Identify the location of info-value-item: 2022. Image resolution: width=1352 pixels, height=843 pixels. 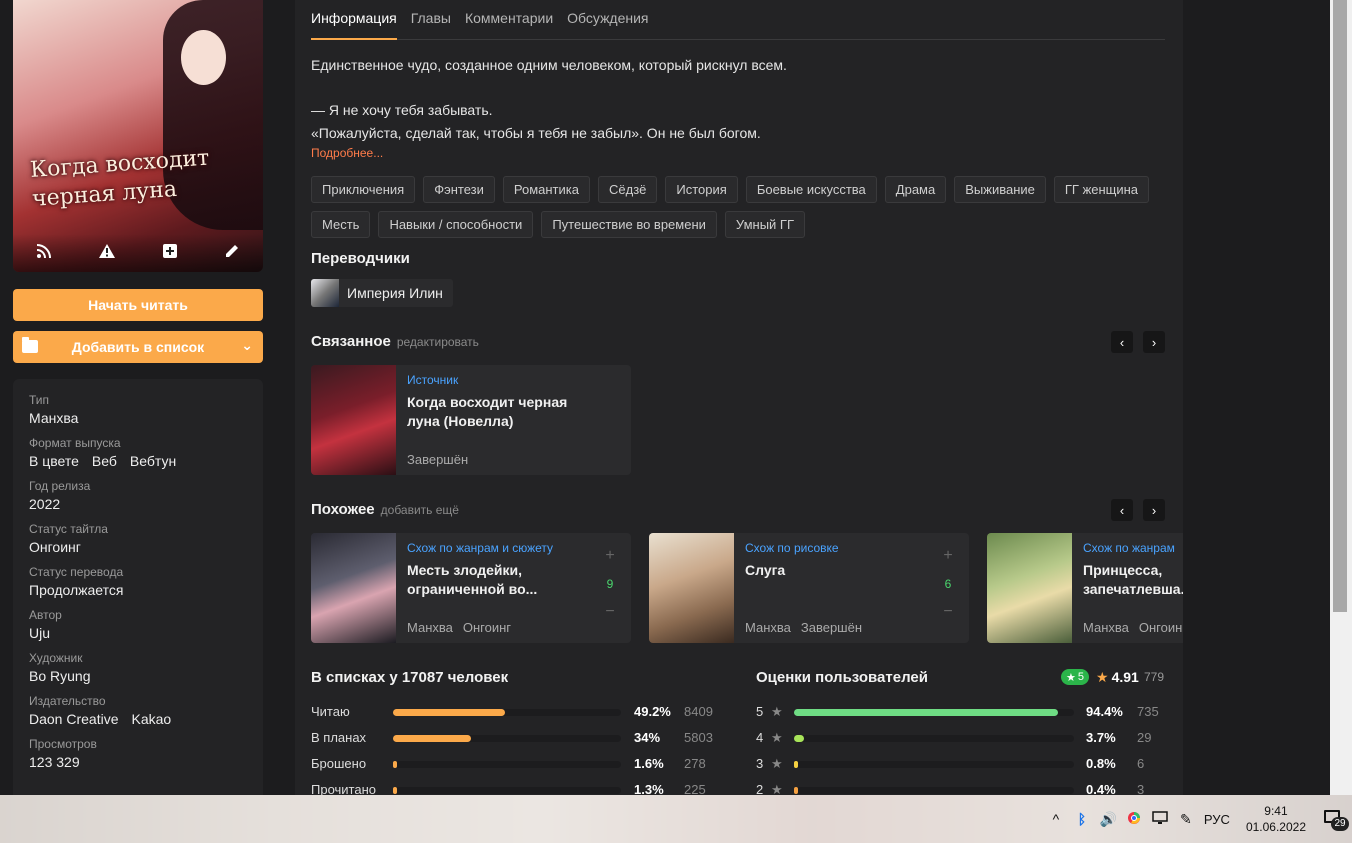
(44, 504).